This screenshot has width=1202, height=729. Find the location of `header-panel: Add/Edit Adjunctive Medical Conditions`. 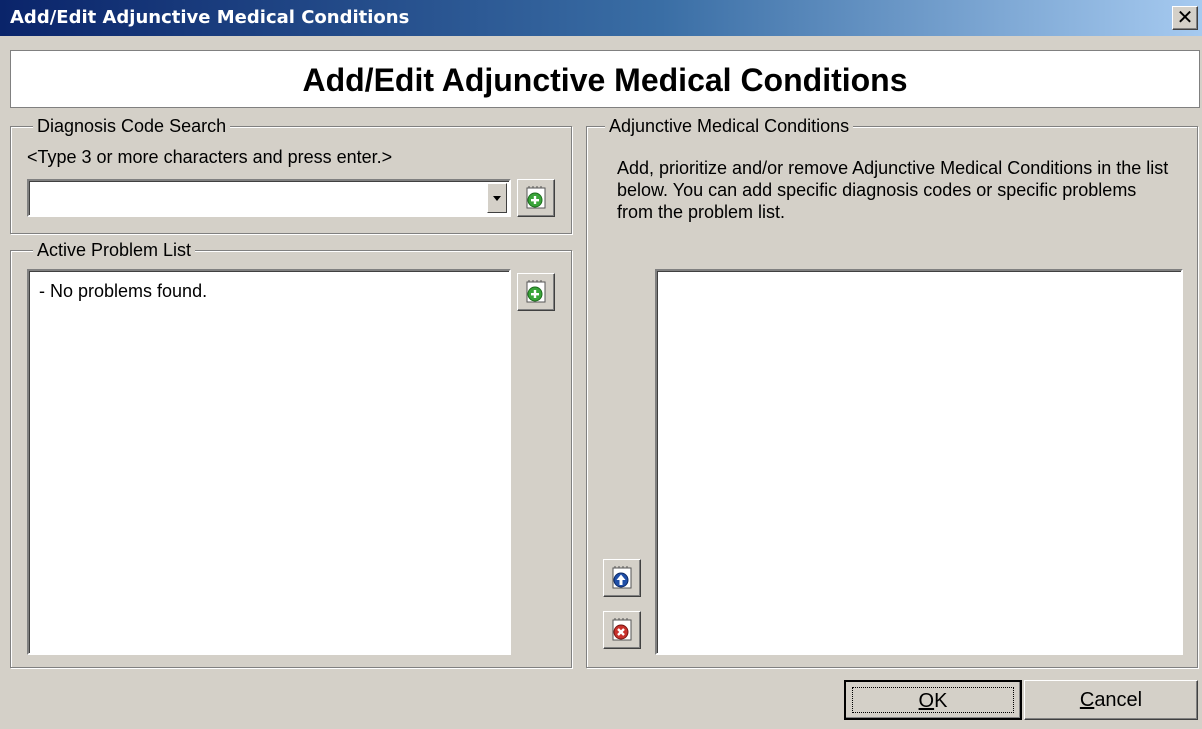

header-panel: Add/Edit Adjunctive Medical Conditions is located at coordinates (605, 79).